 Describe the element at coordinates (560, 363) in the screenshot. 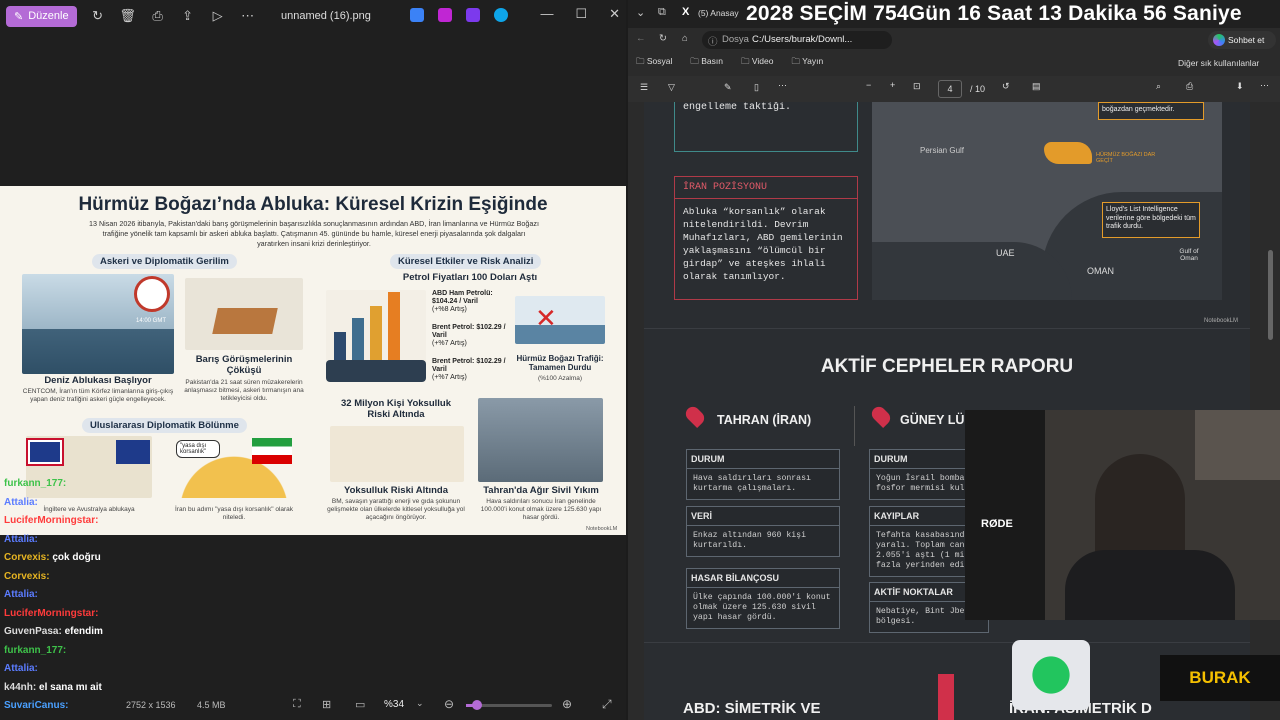

I see `traffic-caption: Hürmüz Boğazı Trafiği: Tamamen Durdu` at that location.